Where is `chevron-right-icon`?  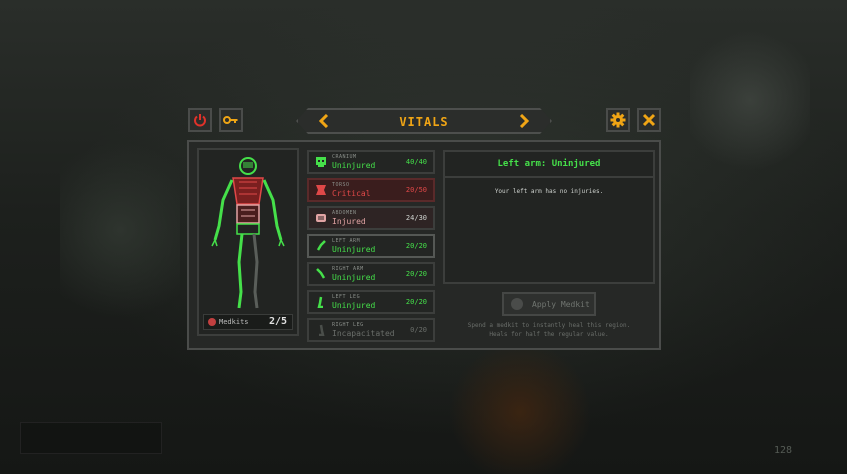 chevron-right-icon is located at coordinates (524, 121).